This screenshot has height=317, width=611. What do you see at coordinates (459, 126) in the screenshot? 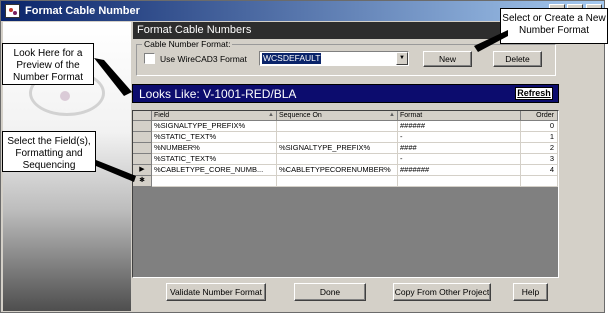
I see `format-cell: ######` at bounding box center [459, 126].